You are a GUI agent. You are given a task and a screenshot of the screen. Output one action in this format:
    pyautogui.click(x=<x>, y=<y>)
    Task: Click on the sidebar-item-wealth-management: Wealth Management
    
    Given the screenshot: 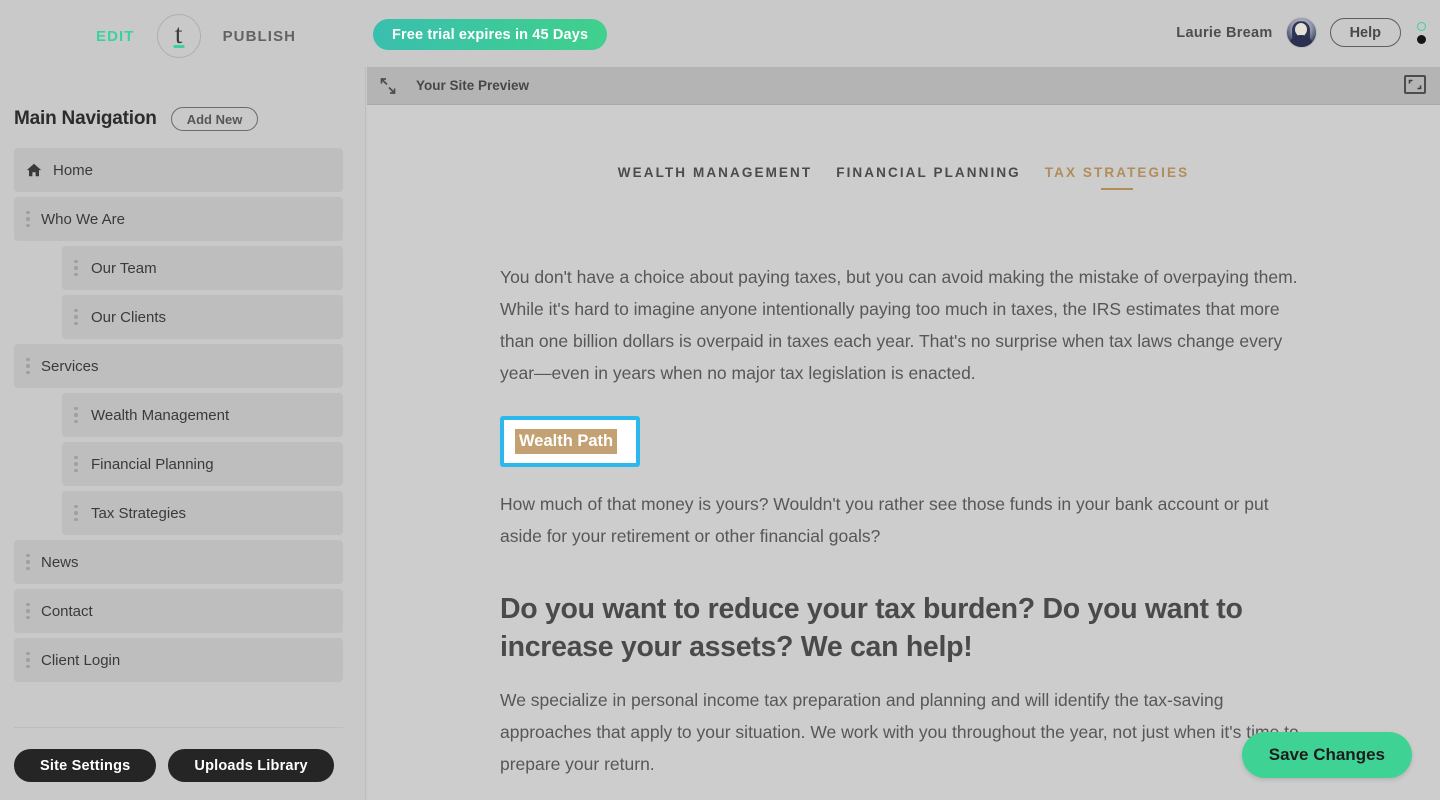 What is the action you would take?
    pyautogui.click(x=202, y=415)
    